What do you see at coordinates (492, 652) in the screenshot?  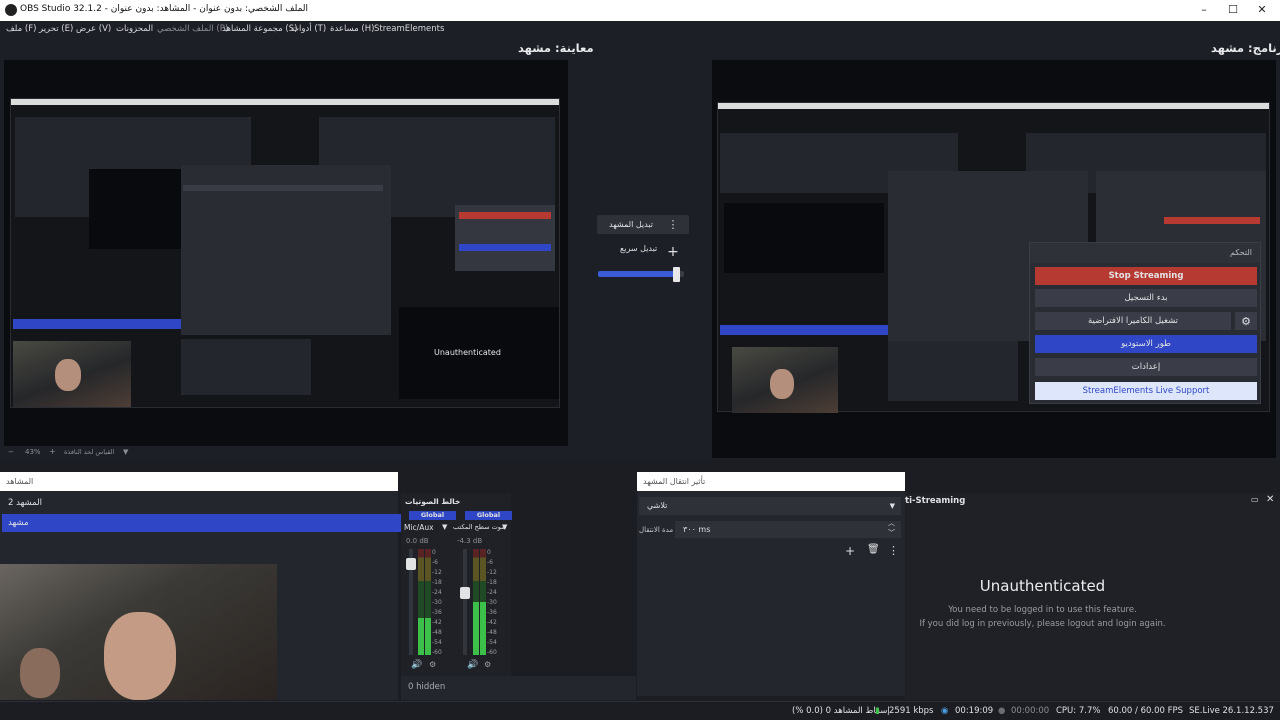 I see `meter-scale-tick: -60` at bounding box center [492, 652].